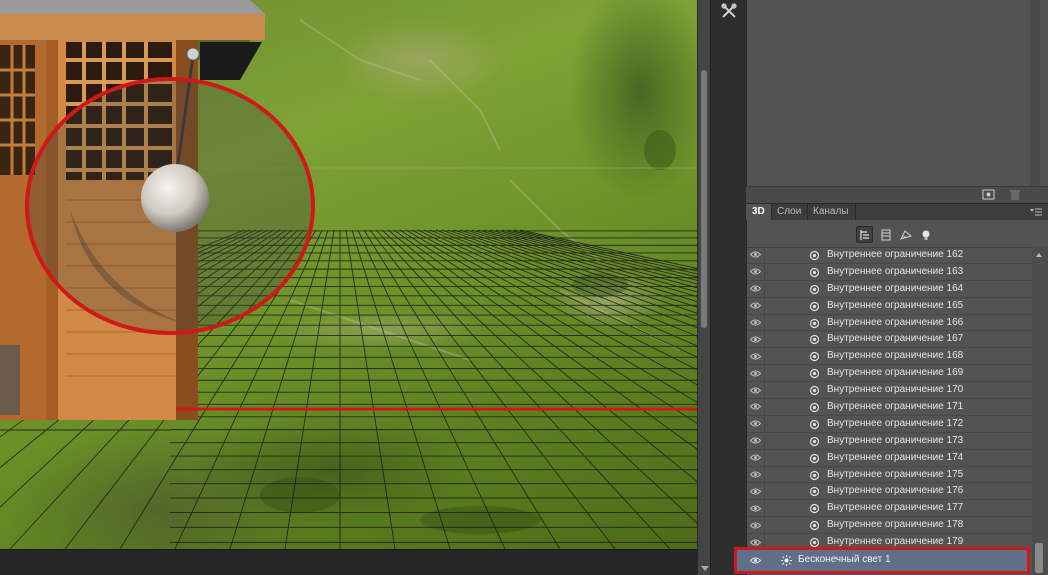 The height and width of the screenshot is (575, 1048). I want to click on scene-item-row: Внутреннее ограничение 167, so click(889, 340).